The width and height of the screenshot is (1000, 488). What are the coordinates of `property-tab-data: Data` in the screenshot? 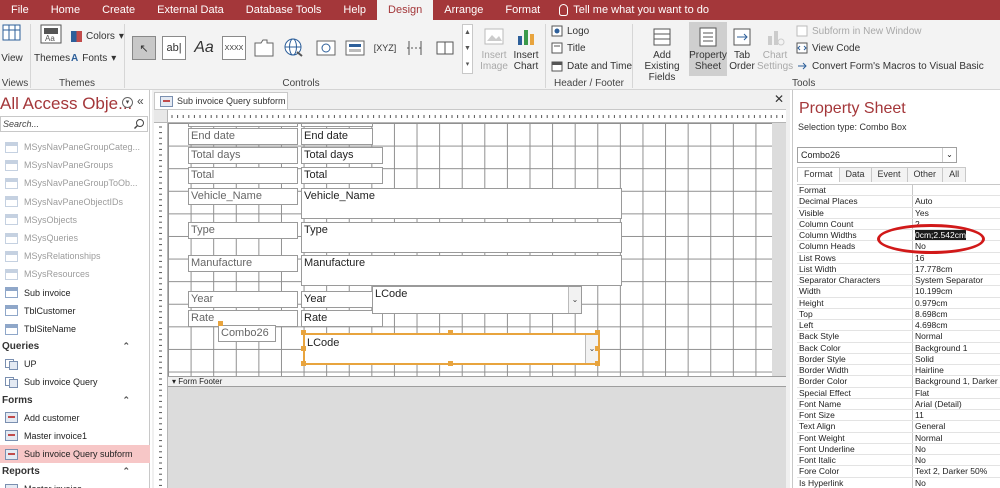 It's located at (855, 174).